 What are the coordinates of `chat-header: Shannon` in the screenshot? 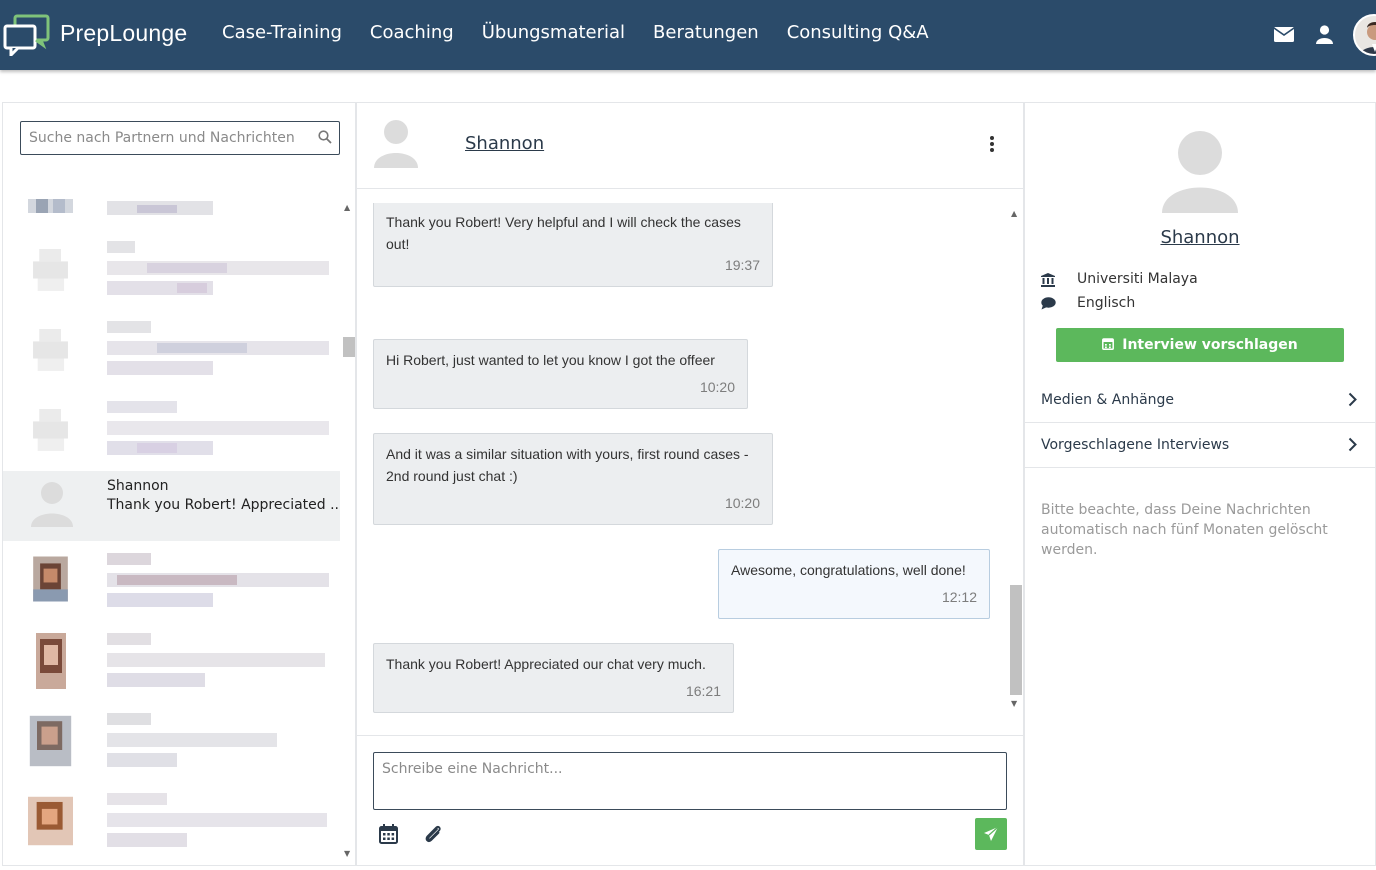 It's located at (690, 146).